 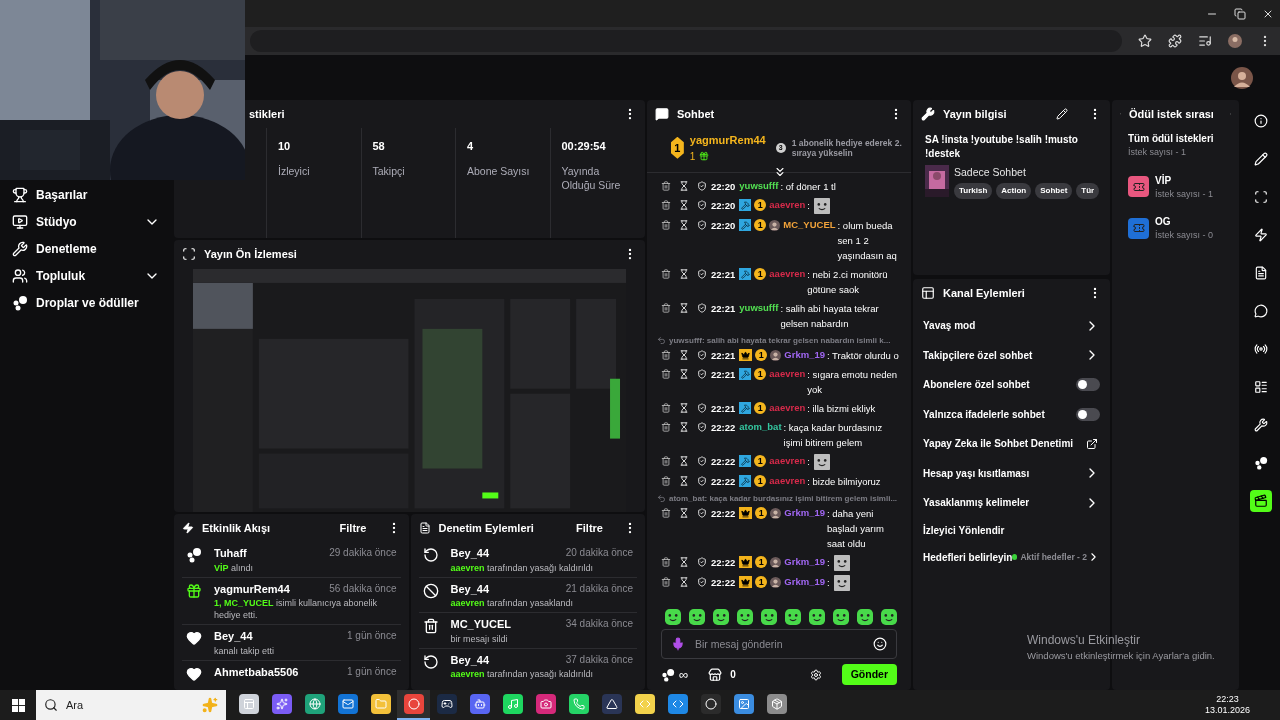 I want to click on action-row: Yapay Zeka ile Sohbet Denetimi, so click(x=1011, y=444).